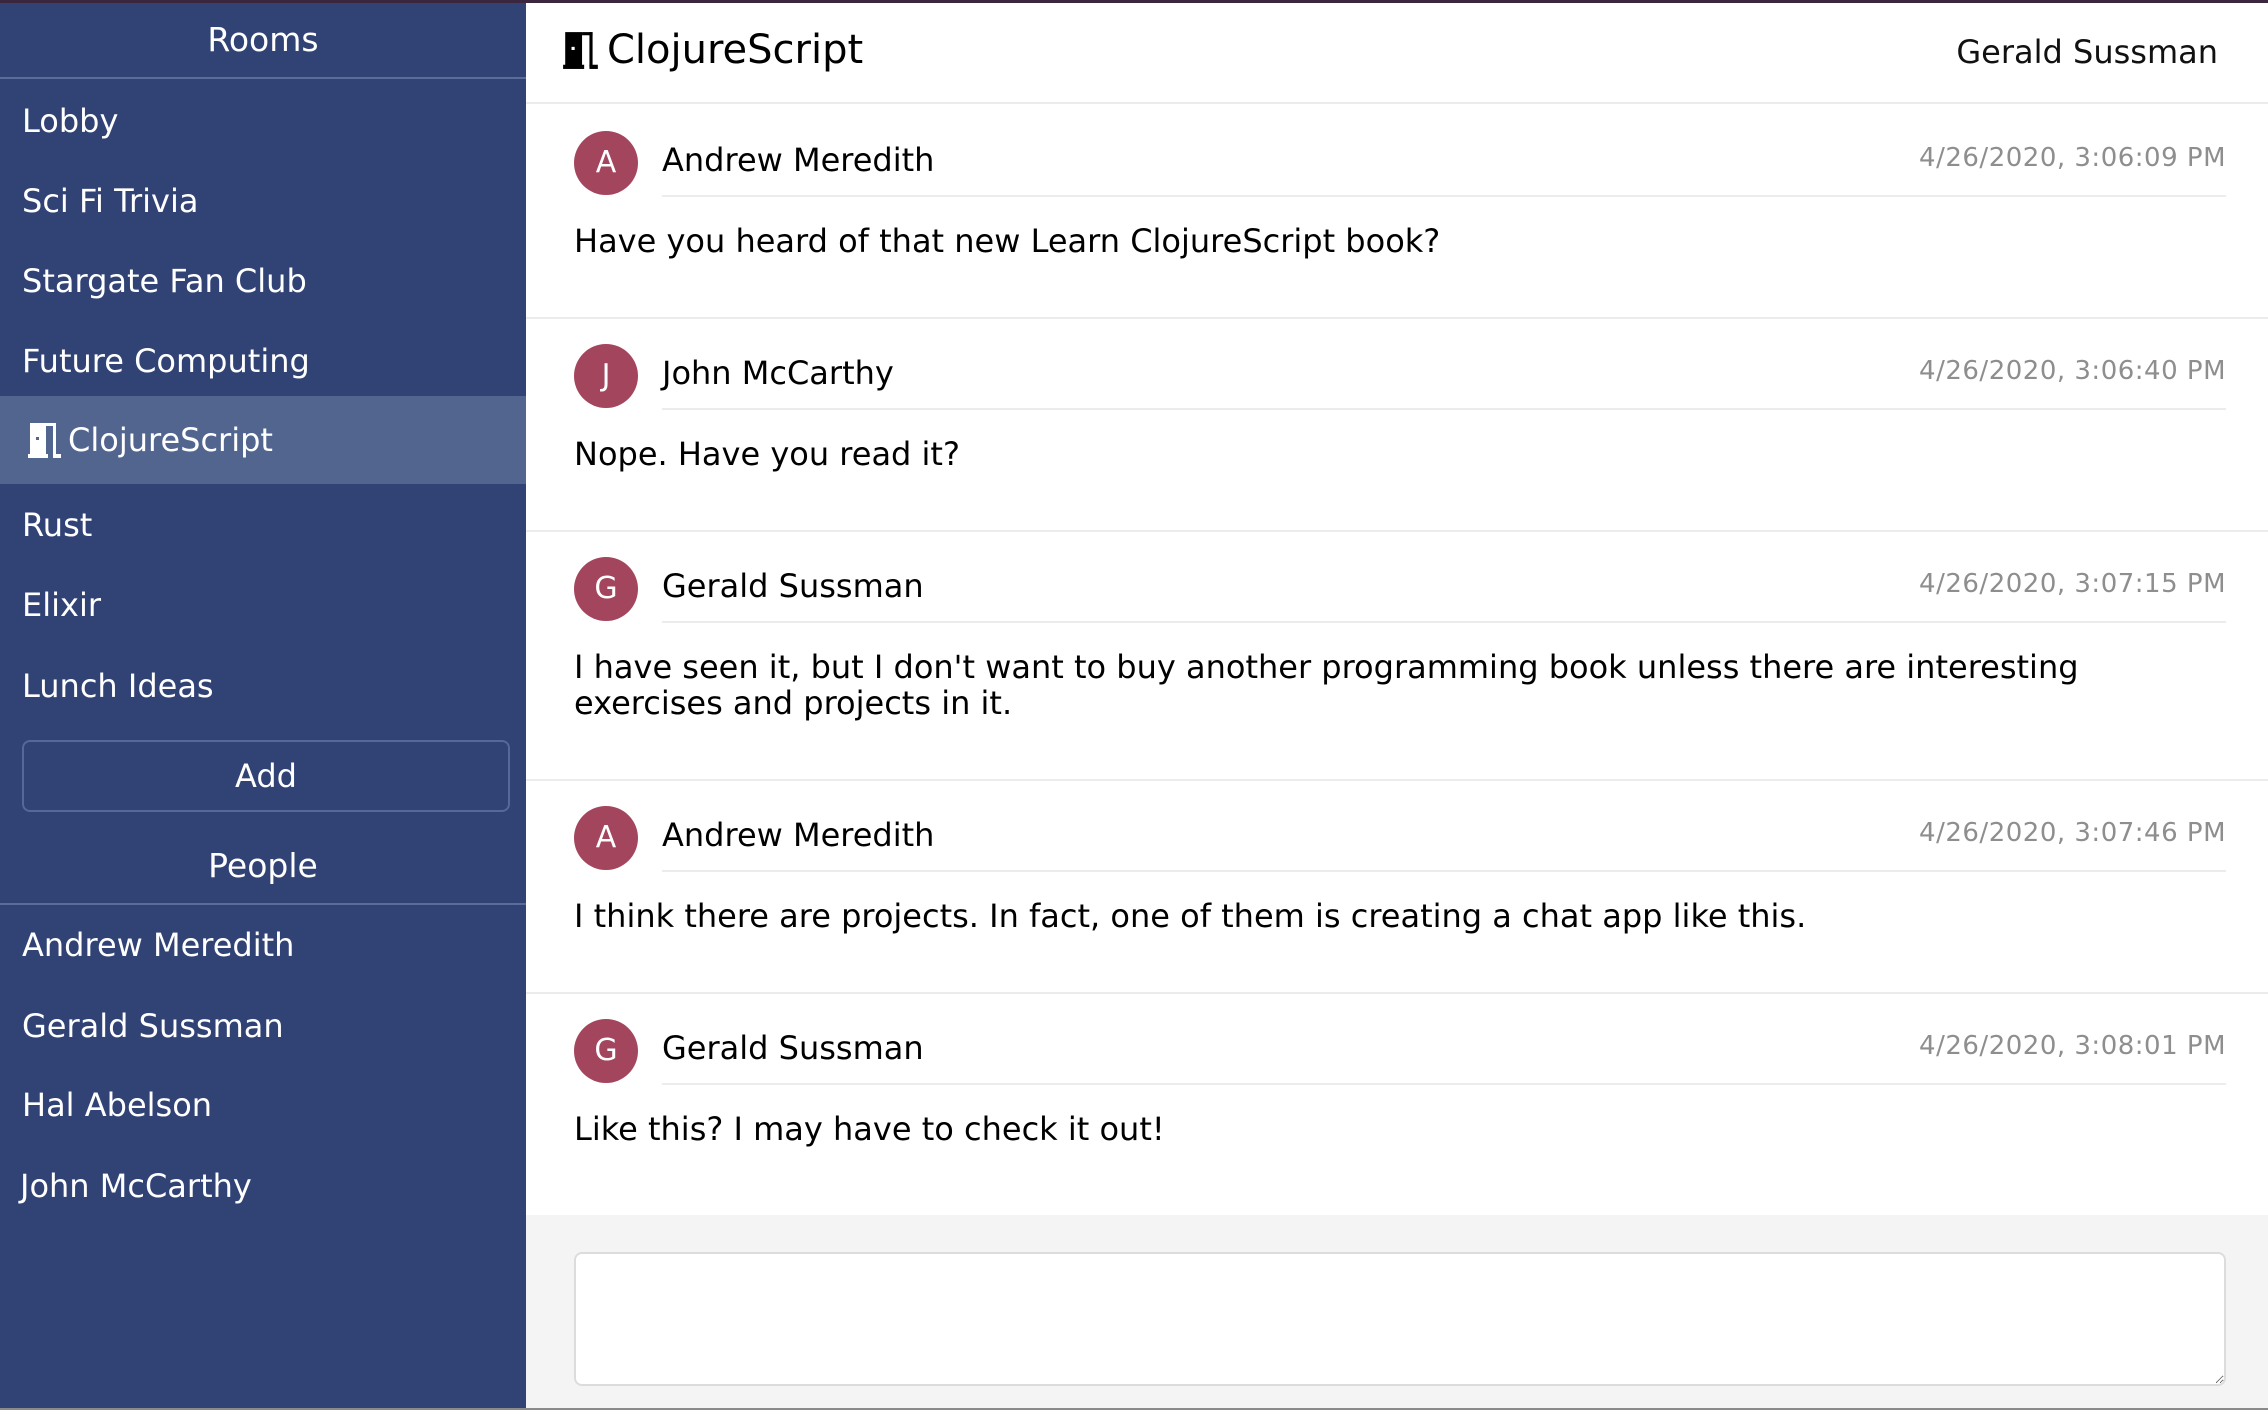 The image size is (2268, 1410). What do you see at coordinates (110, 201) in the screenshot?
I see `room-label: Sci Fi Trivia` at bounding box center [110, 201].